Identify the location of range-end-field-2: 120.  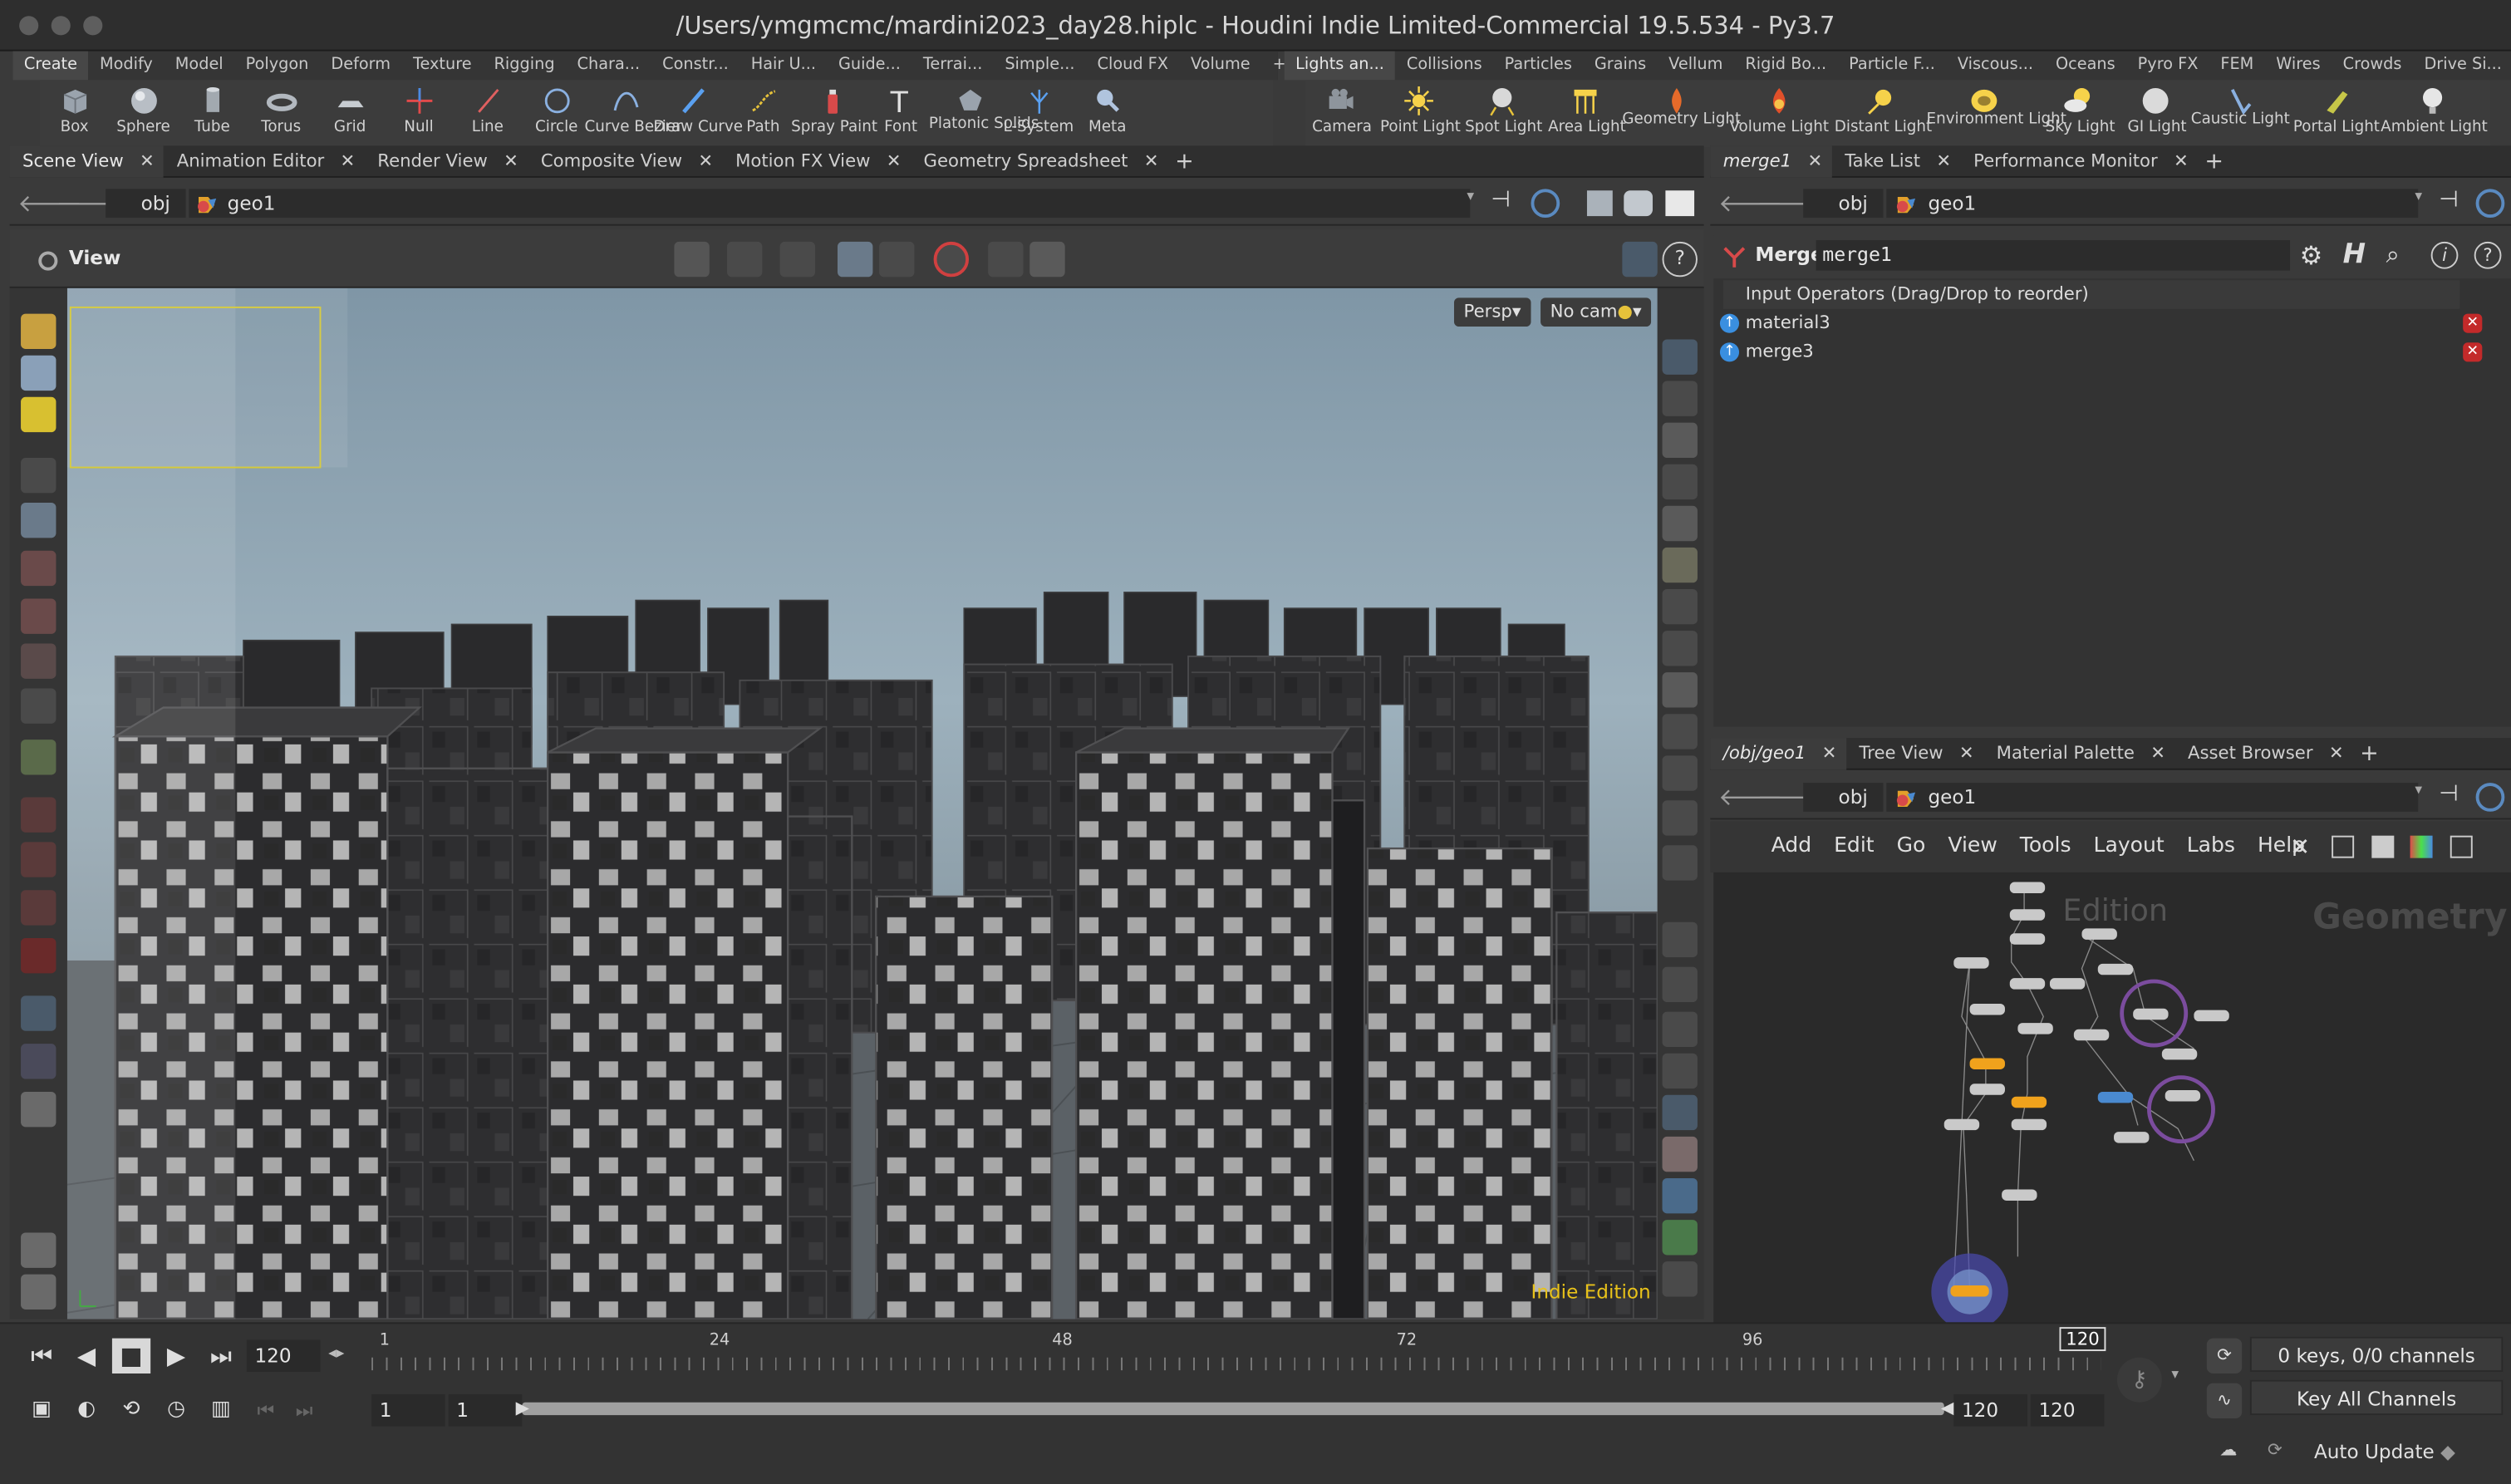
(2067, 1410).